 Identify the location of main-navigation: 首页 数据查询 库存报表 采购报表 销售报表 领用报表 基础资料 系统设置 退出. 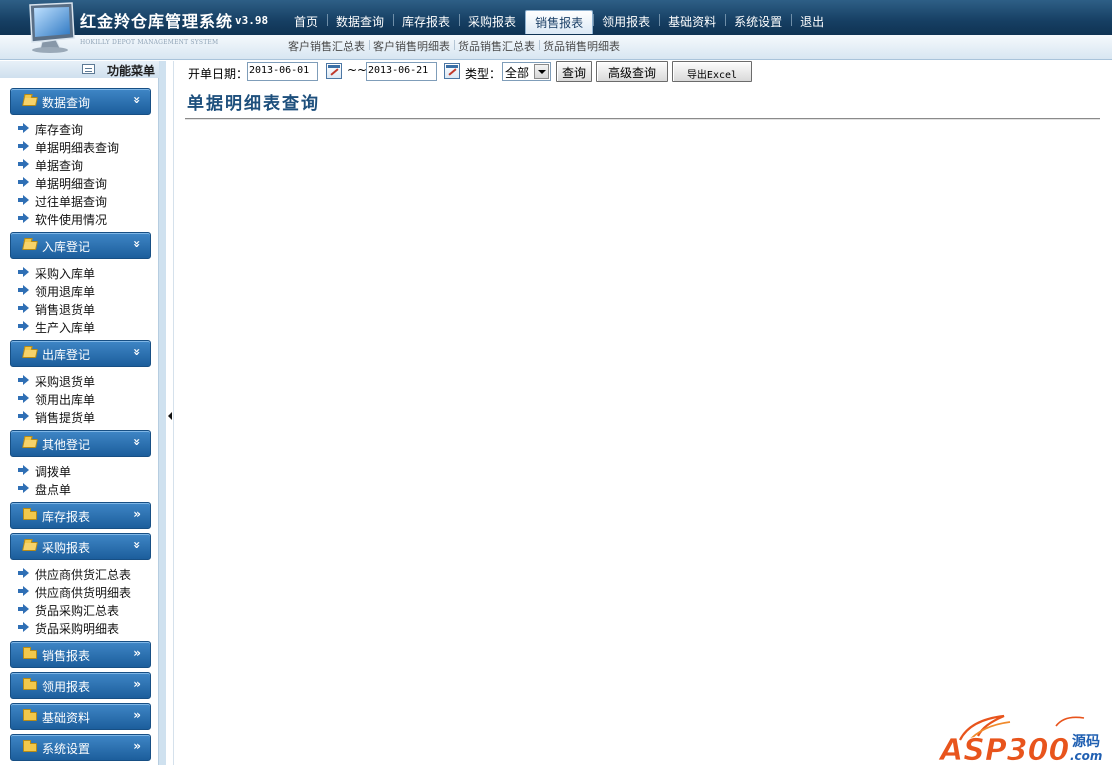
(559, 22).